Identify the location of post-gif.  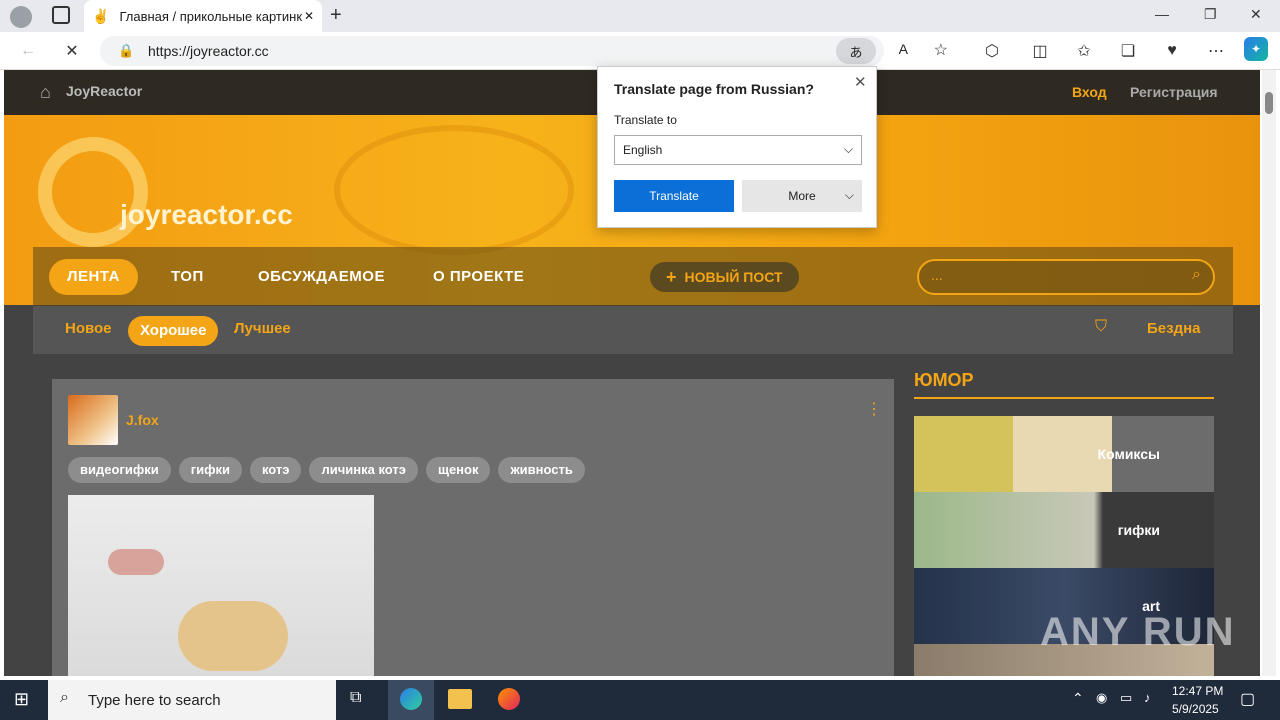
(221, 585).